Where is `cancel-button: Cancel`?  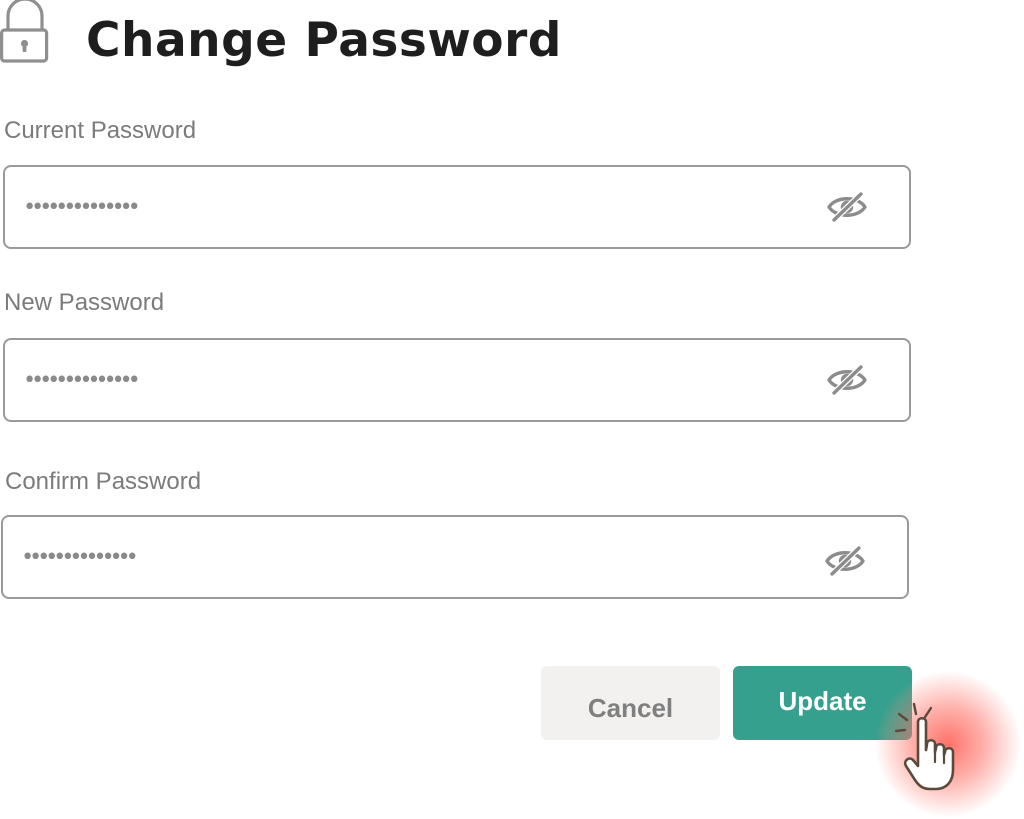 cancel-button: Cancel is located at coordinates (630, 703).